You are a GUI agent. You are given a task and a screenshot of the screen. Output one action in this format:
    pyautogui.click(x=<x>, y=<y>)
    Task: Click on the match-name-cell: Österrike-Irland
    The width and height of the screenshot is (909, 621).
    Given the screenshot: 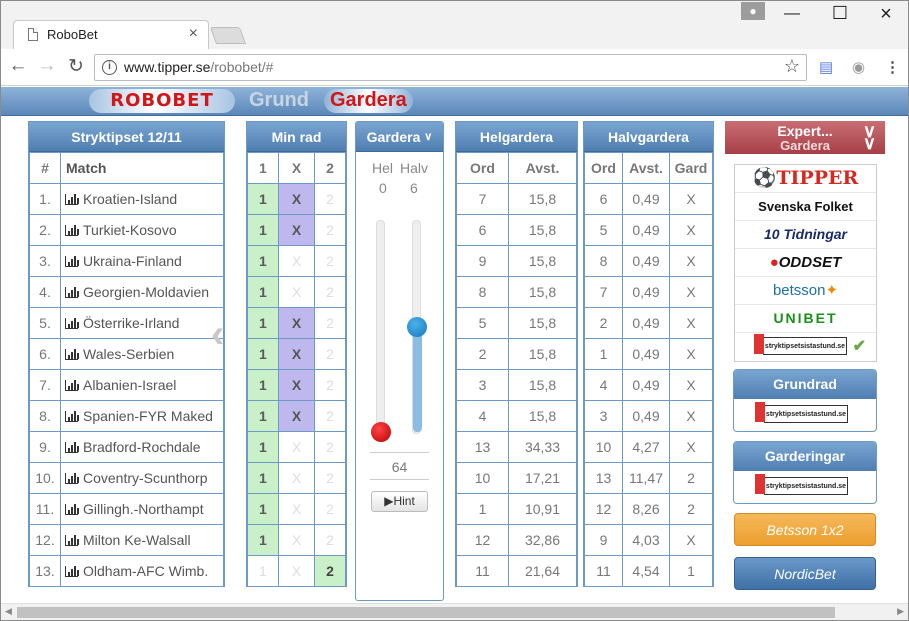 What is the action you would take?
    pyautogui.click(x=142, y=323)
    